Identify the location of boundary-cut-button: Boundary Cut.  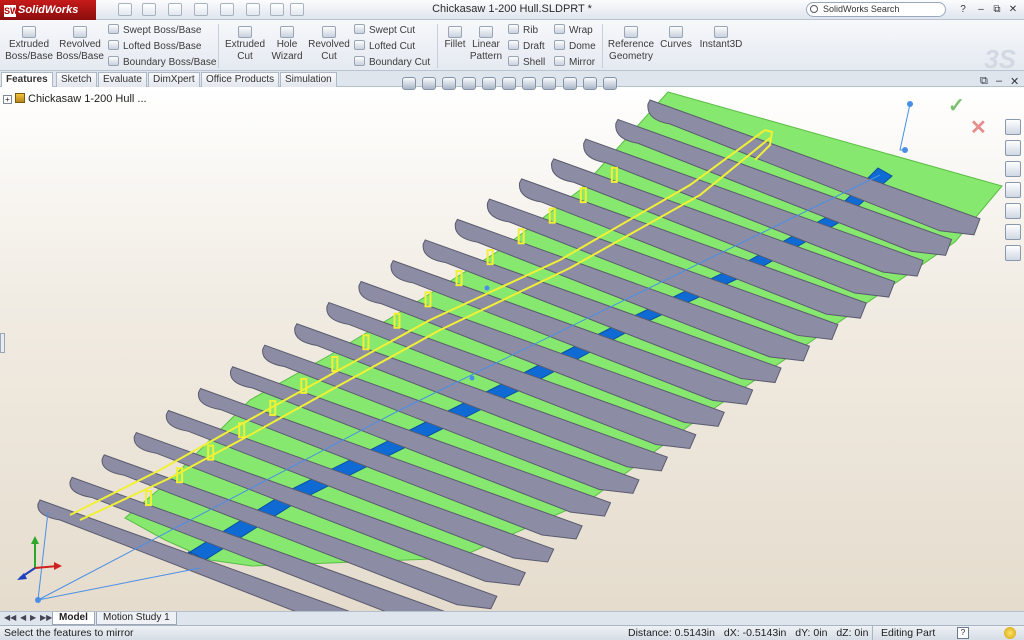
(392, 62).